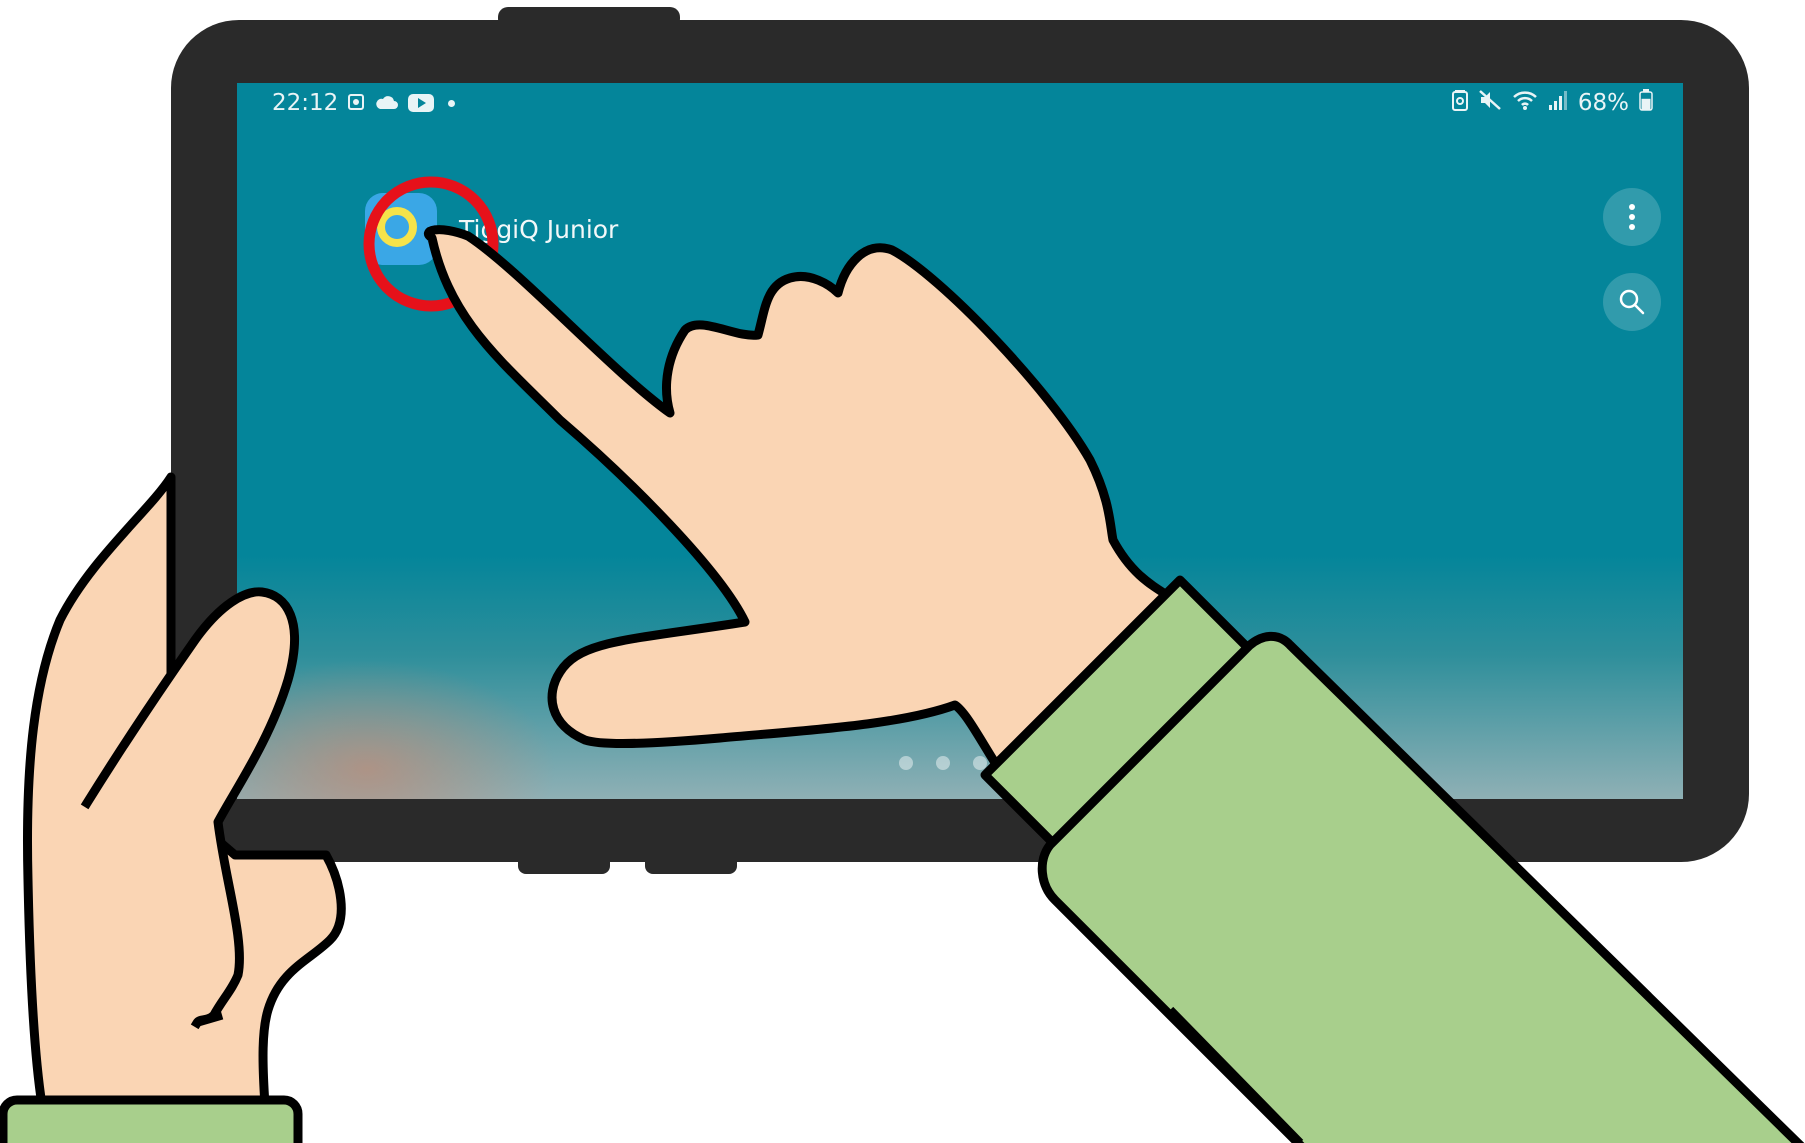  What do you see at coordinates (151, 1119) in the screenshot?
I see `left-sleeve` at bounding box center [151, 1119].